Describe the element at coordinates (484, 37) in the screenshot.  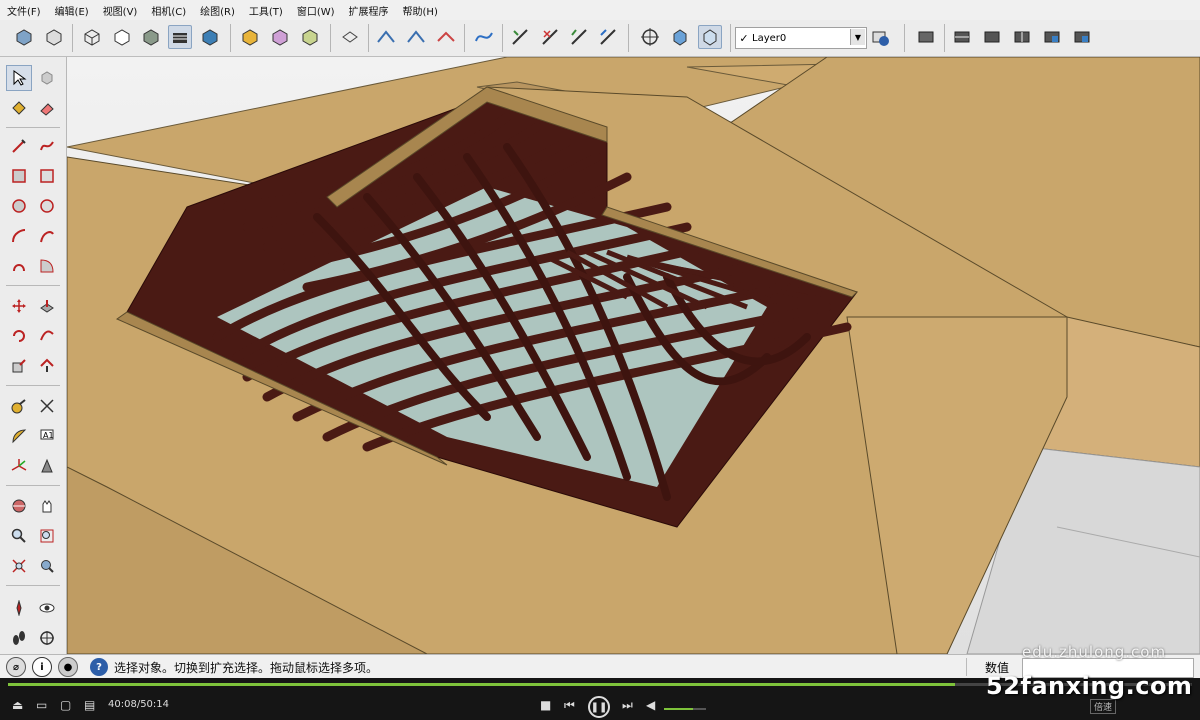
I see `curve-icon` at that location.